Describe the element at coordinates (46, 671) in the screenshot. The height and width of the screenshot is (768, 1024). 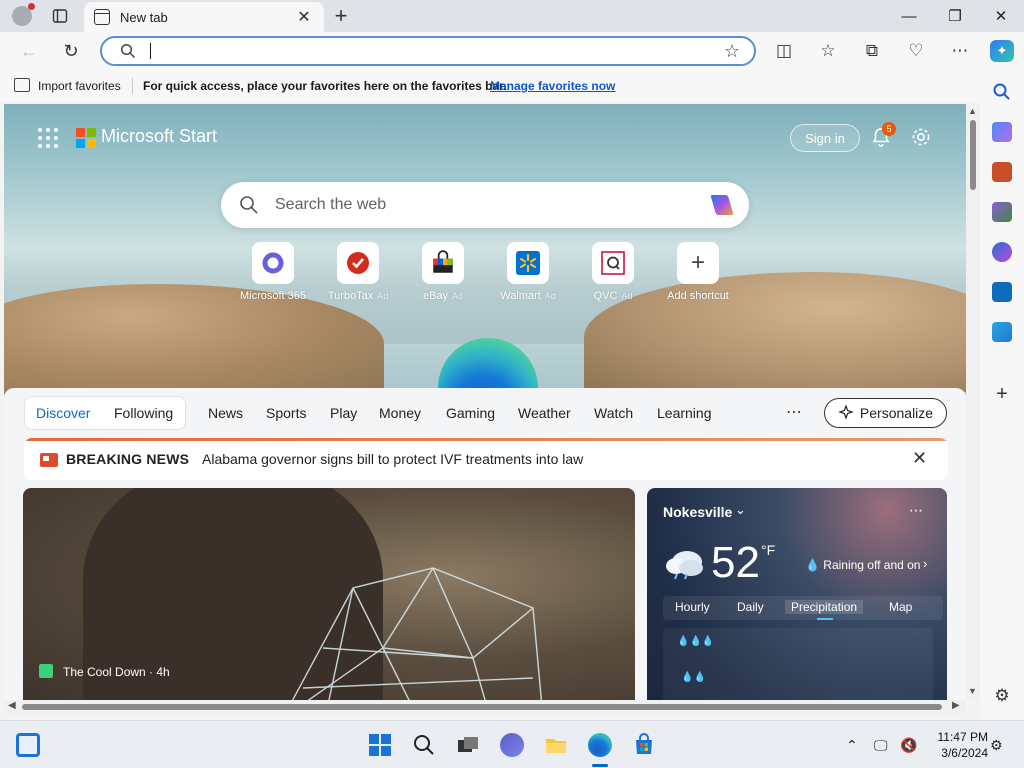
I see `publisher-logo-icon` at that location.